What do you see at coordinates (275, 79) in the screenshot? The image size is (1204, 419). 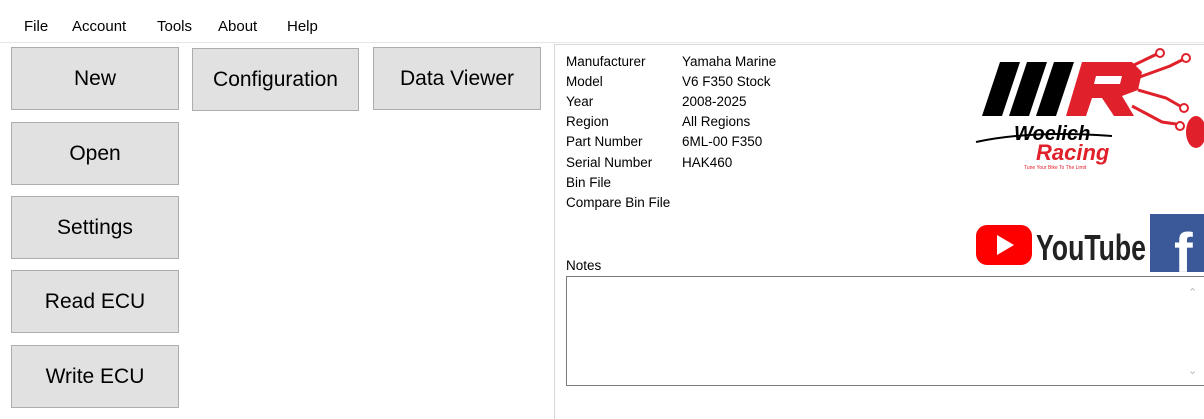 I see `configuration-button: Configuration` at bounding box center [275, 79].